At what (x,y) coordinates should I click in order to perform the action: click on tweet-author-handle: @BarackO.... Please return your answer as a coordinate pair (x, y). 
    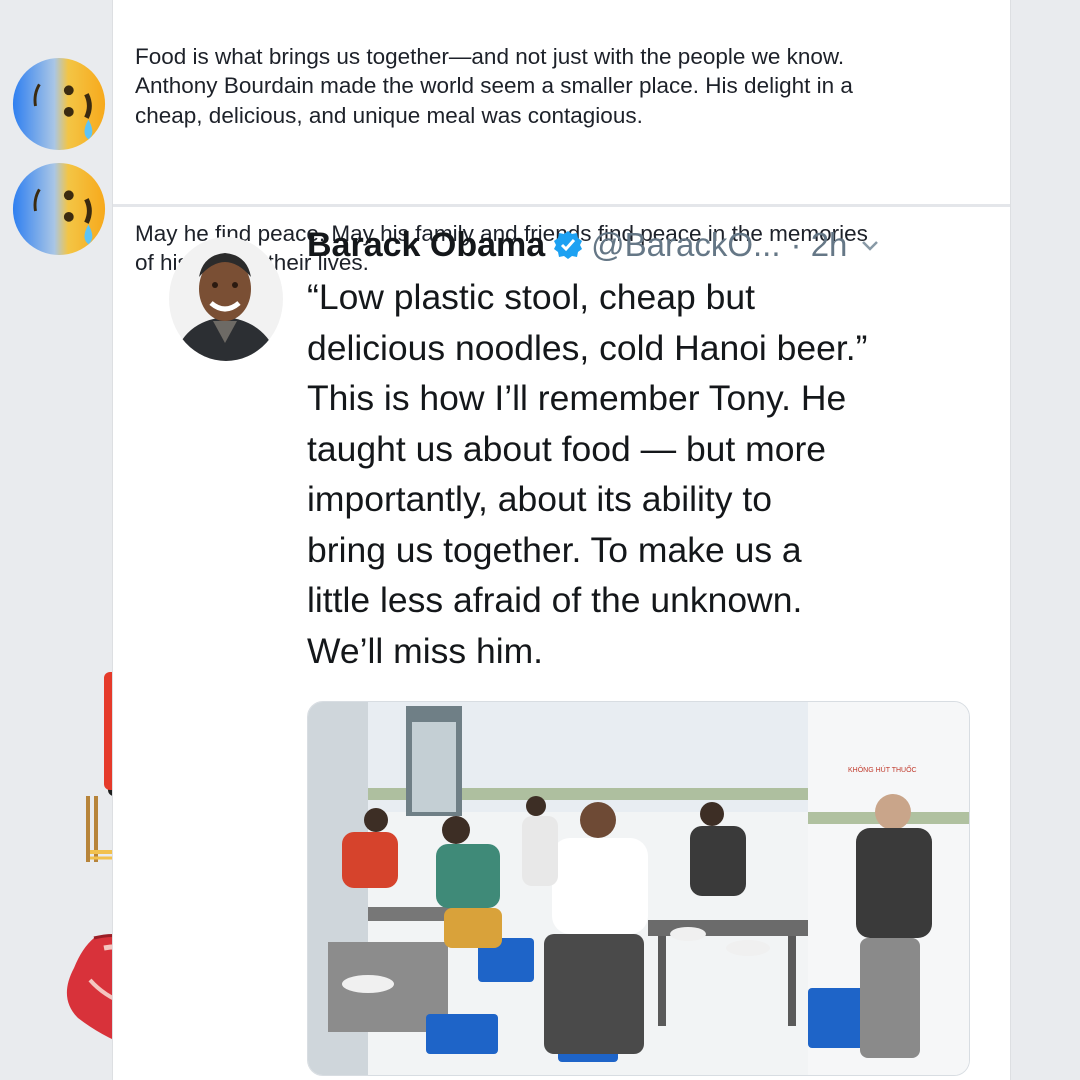
    Looking at the image, I should click on (685, 245).